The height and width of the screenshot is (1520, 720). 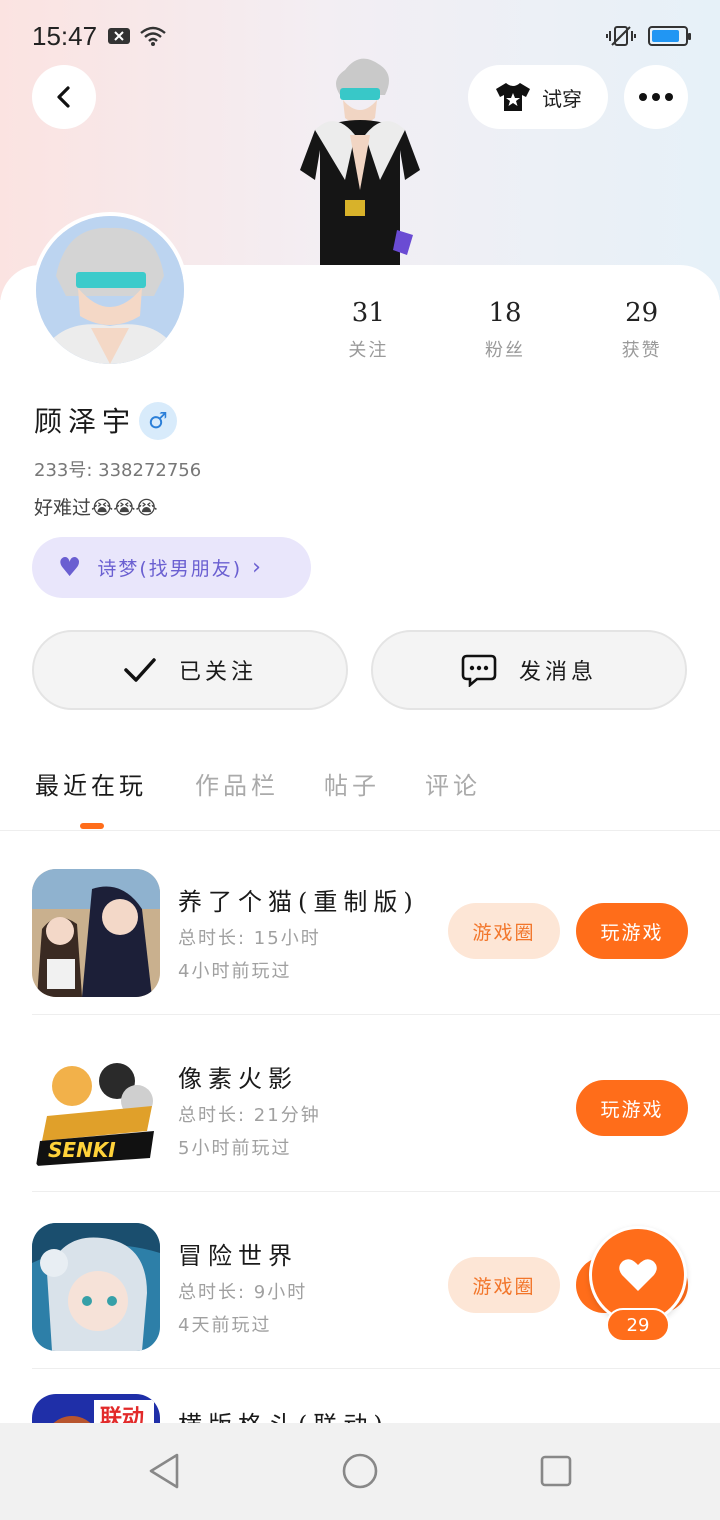 I want to click on game-icon-senki: SENKI, so click(x=96, y=1110).